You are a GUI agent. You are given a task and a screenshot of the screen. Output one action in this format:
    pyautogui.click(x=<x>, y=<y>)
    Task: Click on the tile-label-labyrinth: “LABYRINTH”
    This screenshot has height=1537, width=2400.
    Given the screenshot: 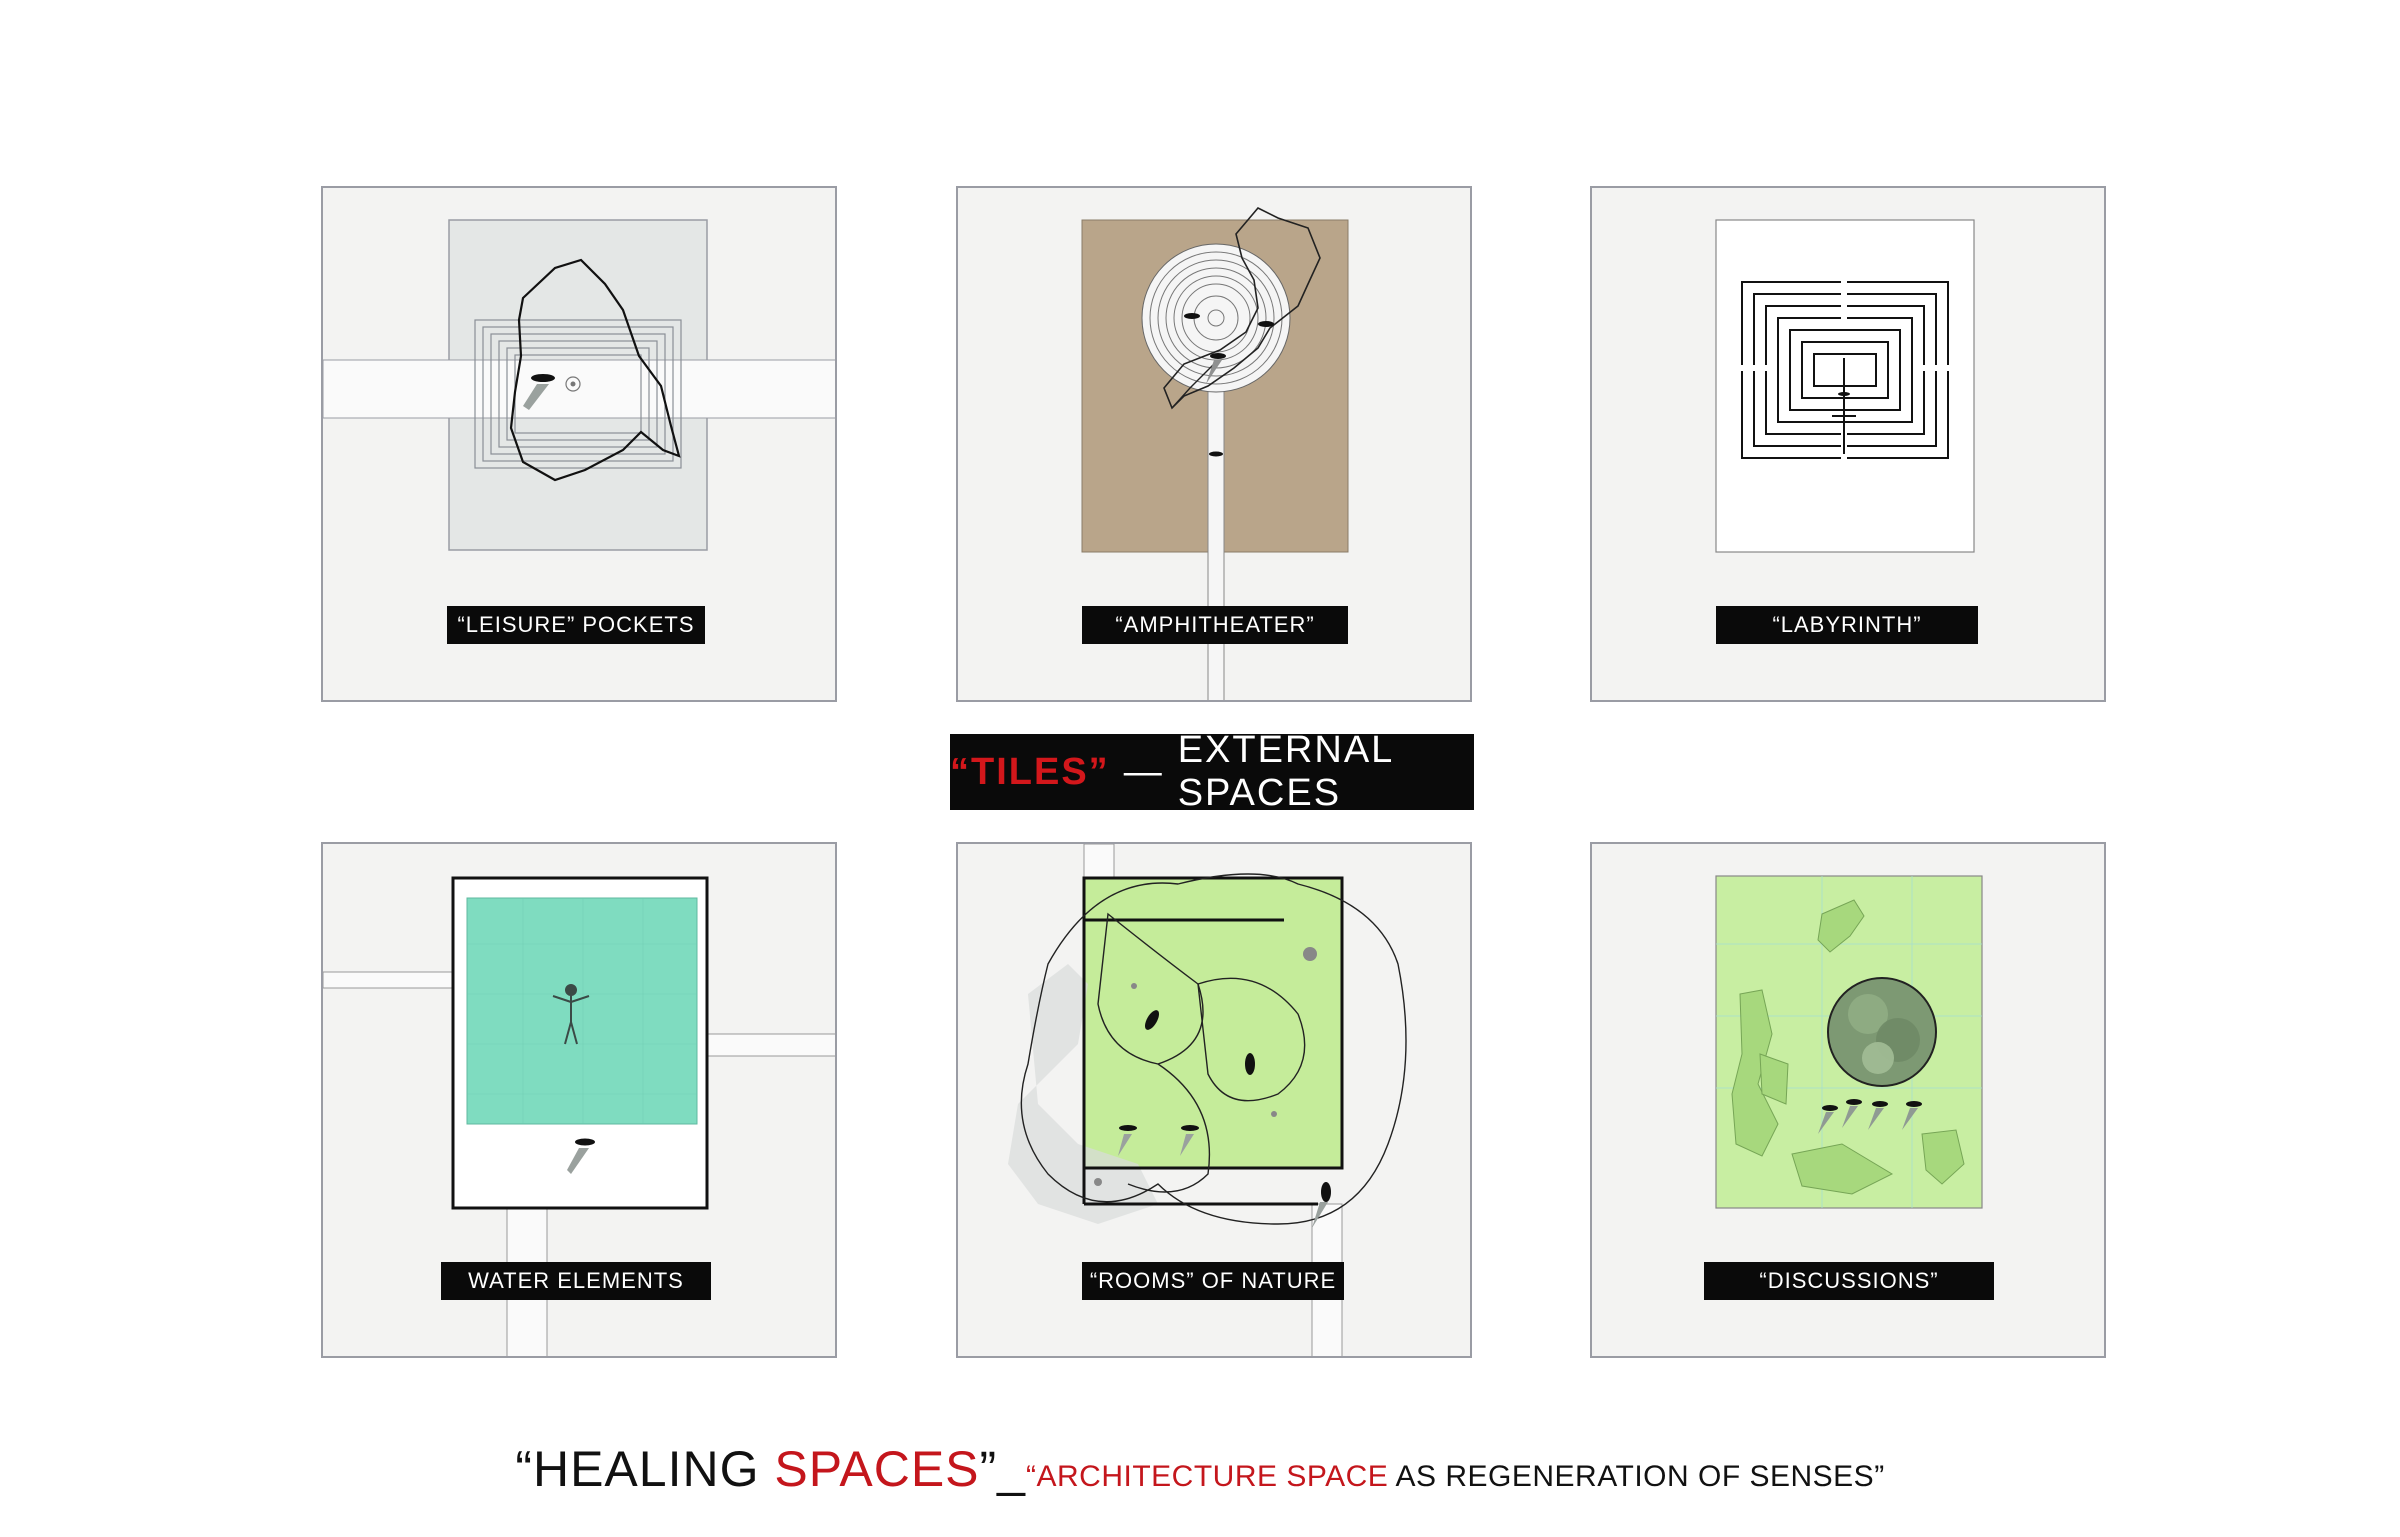 What is the action you would take?
    pyautogui.click(x=1847, y=625)
    